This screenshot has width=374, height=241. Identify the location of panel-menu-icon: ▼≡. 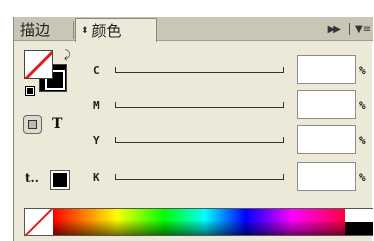
(364, 29).